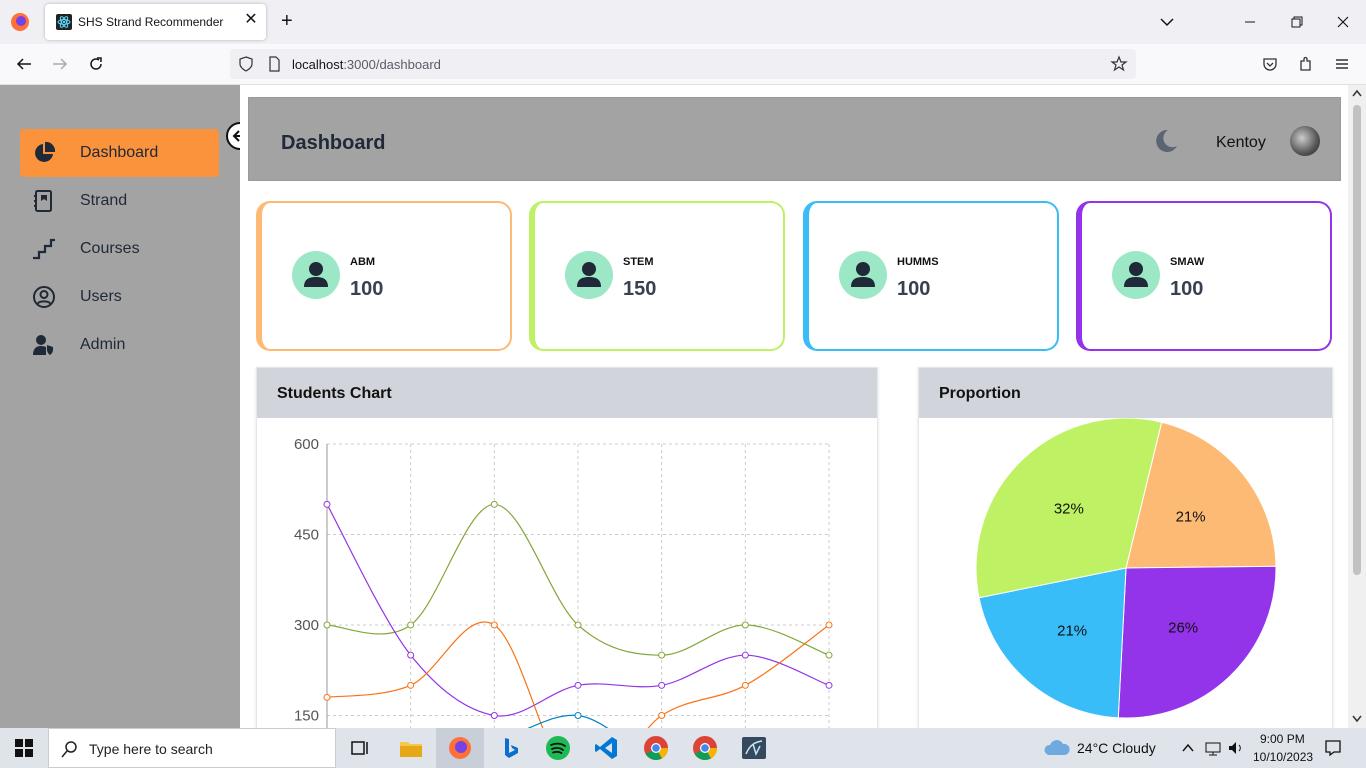 The width and height of the screenshot is (1366, 768). I want to click on url-bar: localhost:3000/dashboard, so click(683, 64).